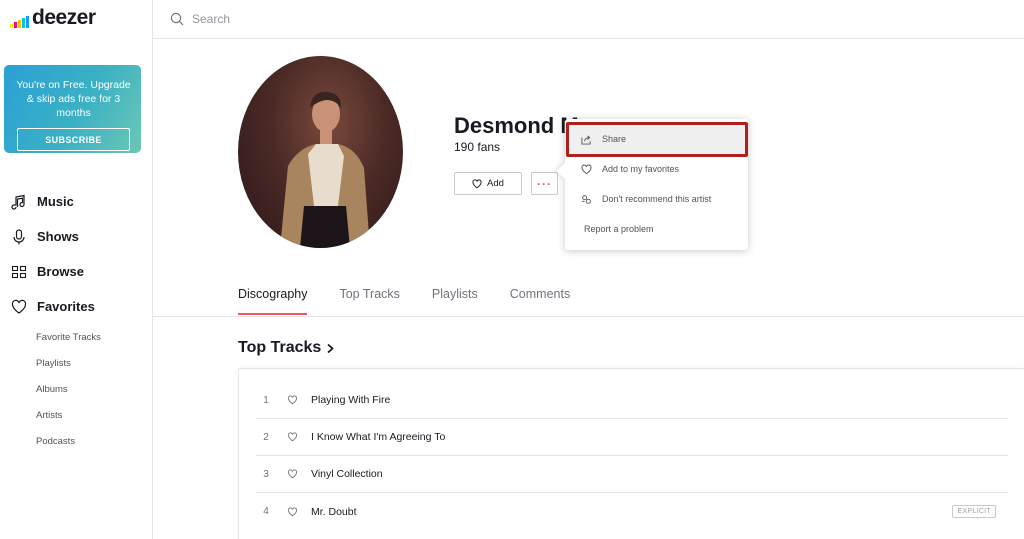 The width and height of the screenshot is (1024, 539). What do you see at coordinates (342, 19) in the screenshot?
I see `search-input` at bounding box center [342, 19].